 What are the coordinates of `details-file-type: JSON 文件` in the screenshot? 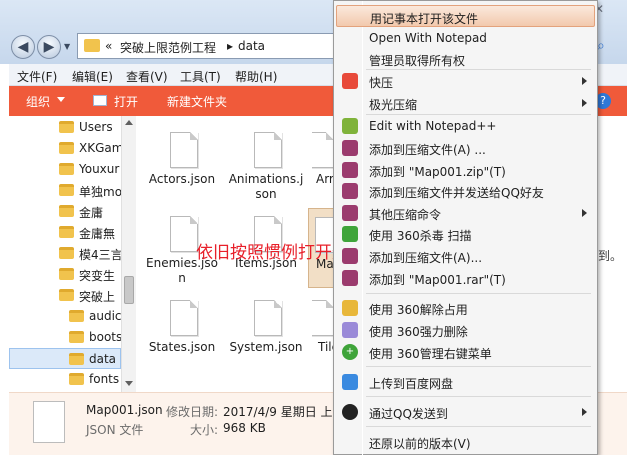 It's located at (115, 430).